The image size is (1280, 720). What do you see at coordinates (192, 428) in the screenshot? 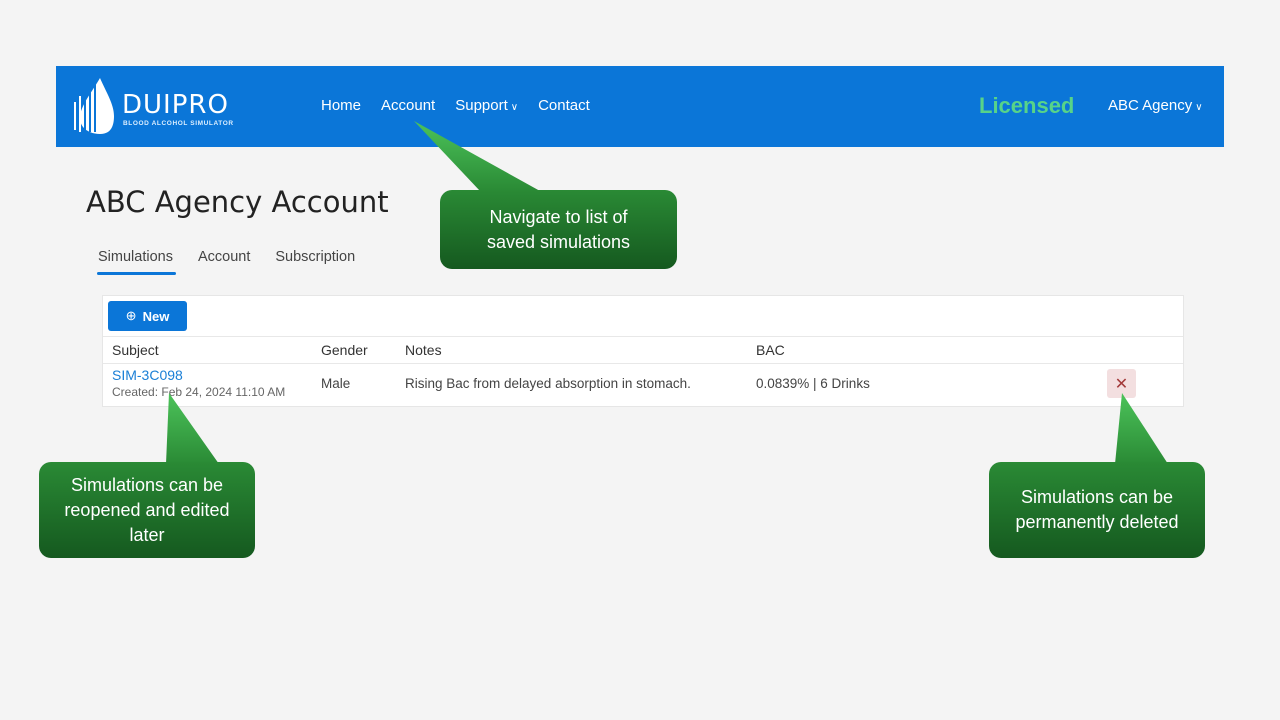
I see `callout-pointer-reopen` at bounding box center [192, 428].